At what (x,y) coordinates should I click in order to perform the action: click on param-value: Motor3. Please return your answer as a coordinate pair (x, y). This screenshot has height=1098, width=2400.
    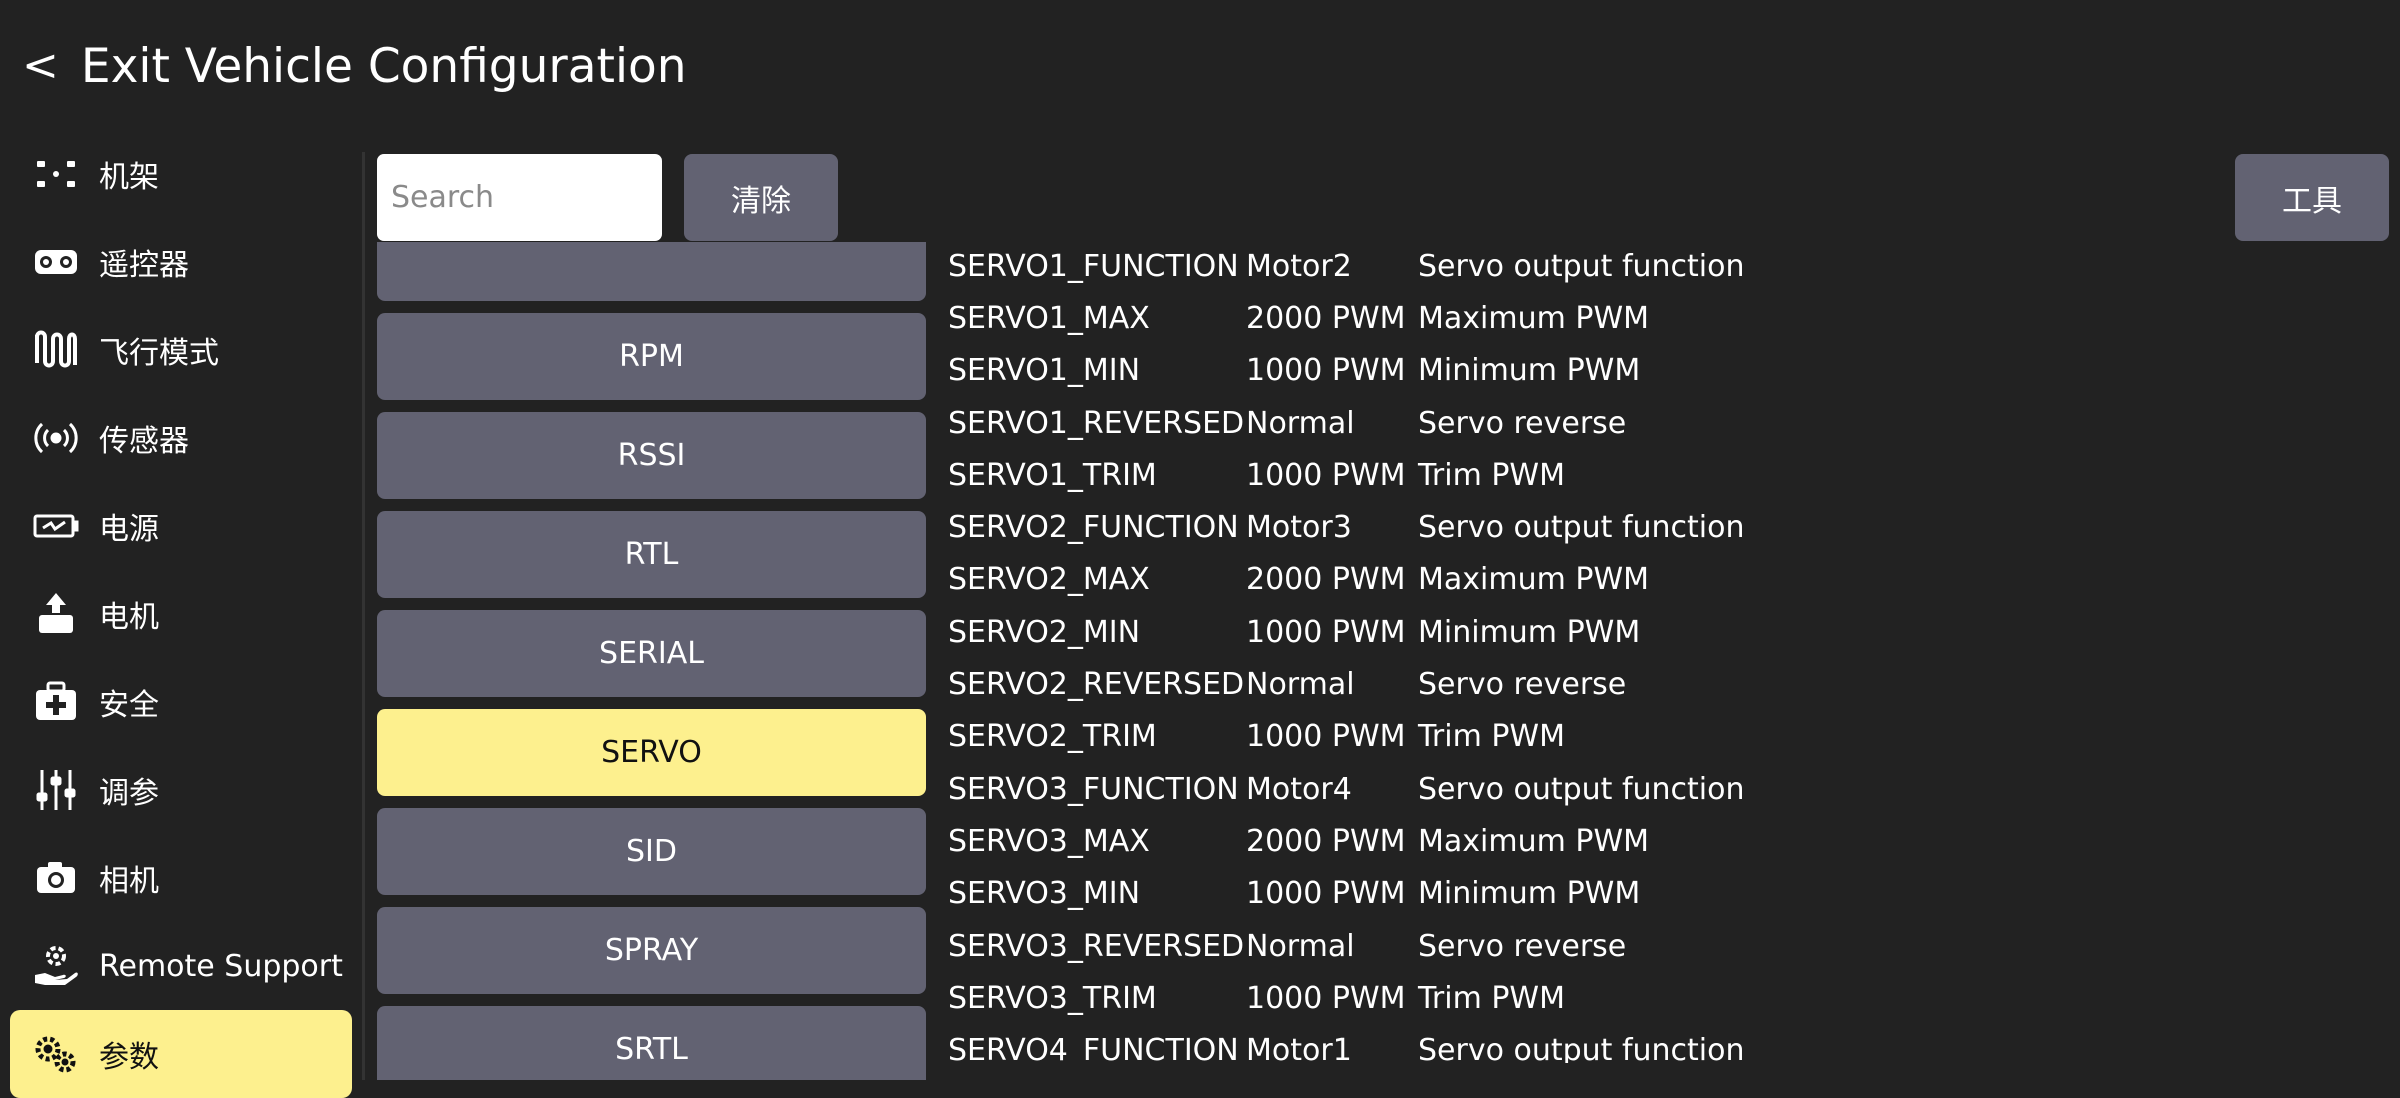
    Looking at the image, I should click on (1299, 528).